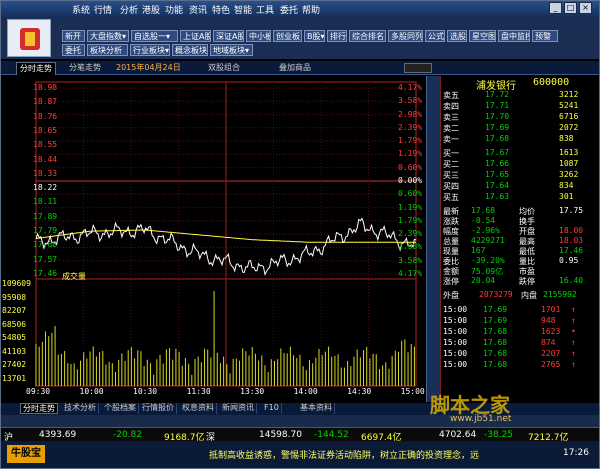 The image size is (600, 469). What do you see at coordinates (45, 202) in the screenshot?
I see `price-tick-label: 18.11` at bounding box center [45, 202].